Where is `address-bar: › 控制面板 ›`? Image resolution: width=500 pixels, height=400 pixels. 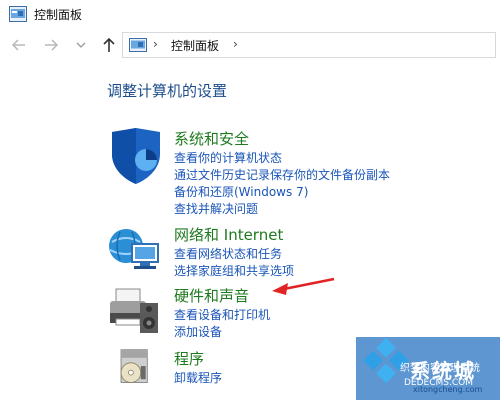 address-bar: › 控制面板 › is located at coordinates (309, 45).